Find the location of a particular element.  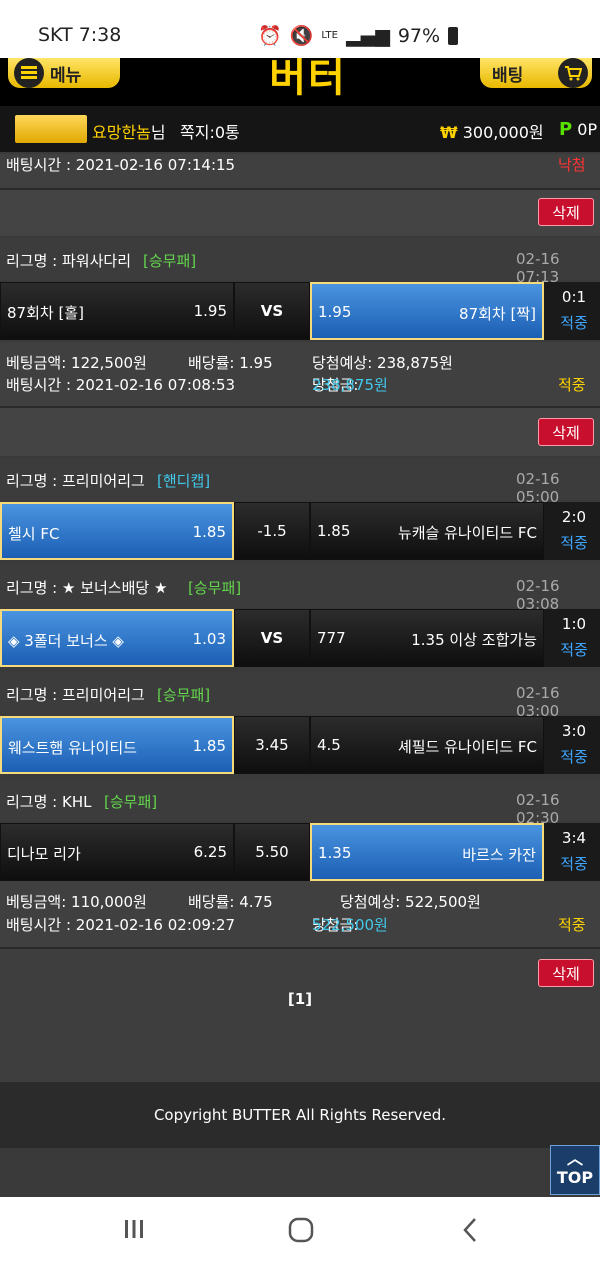

handicap-value: -1.5 is located at coordinates (272, 531).